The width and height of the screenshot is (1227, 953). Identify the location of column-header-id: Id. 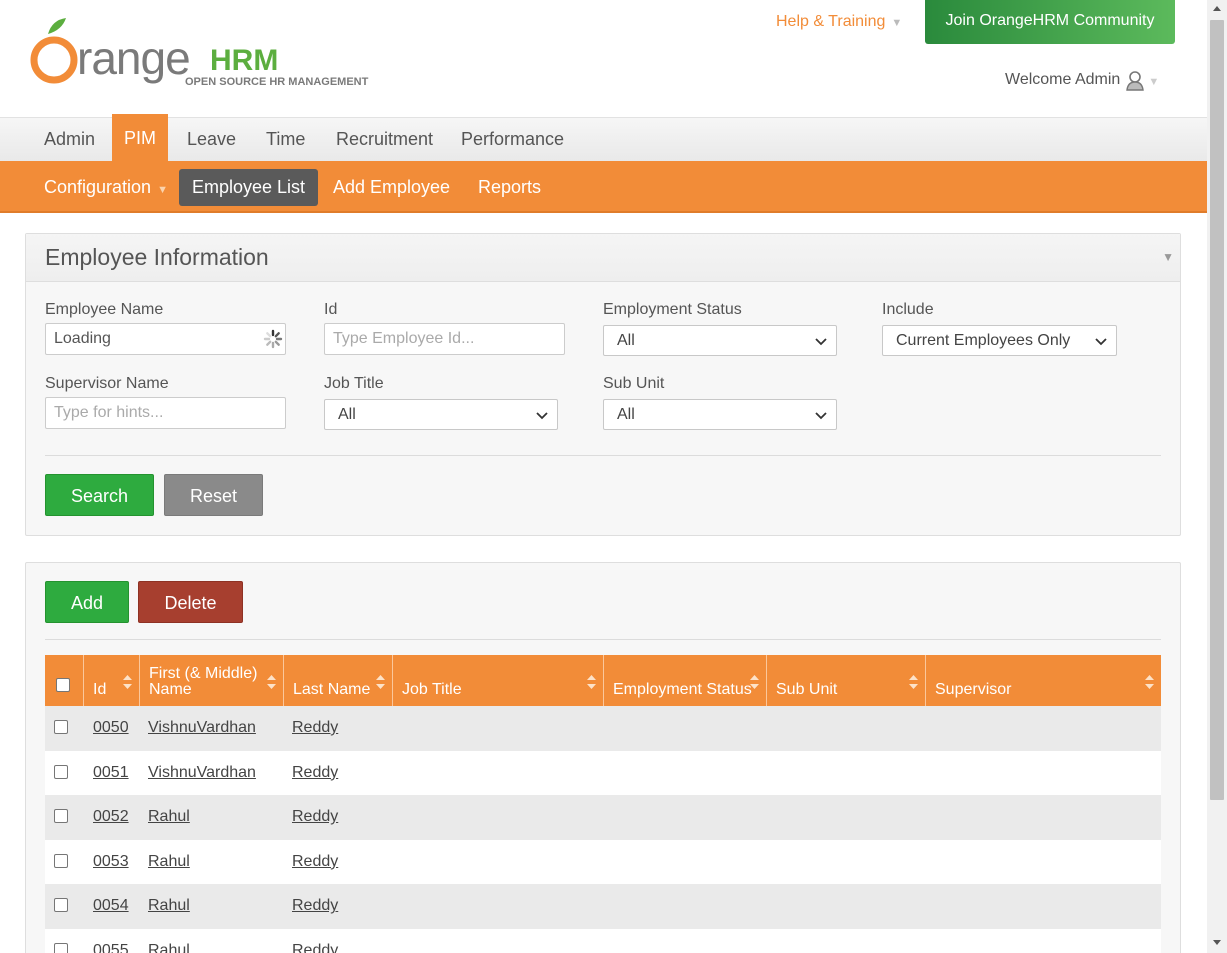
(112, 680).